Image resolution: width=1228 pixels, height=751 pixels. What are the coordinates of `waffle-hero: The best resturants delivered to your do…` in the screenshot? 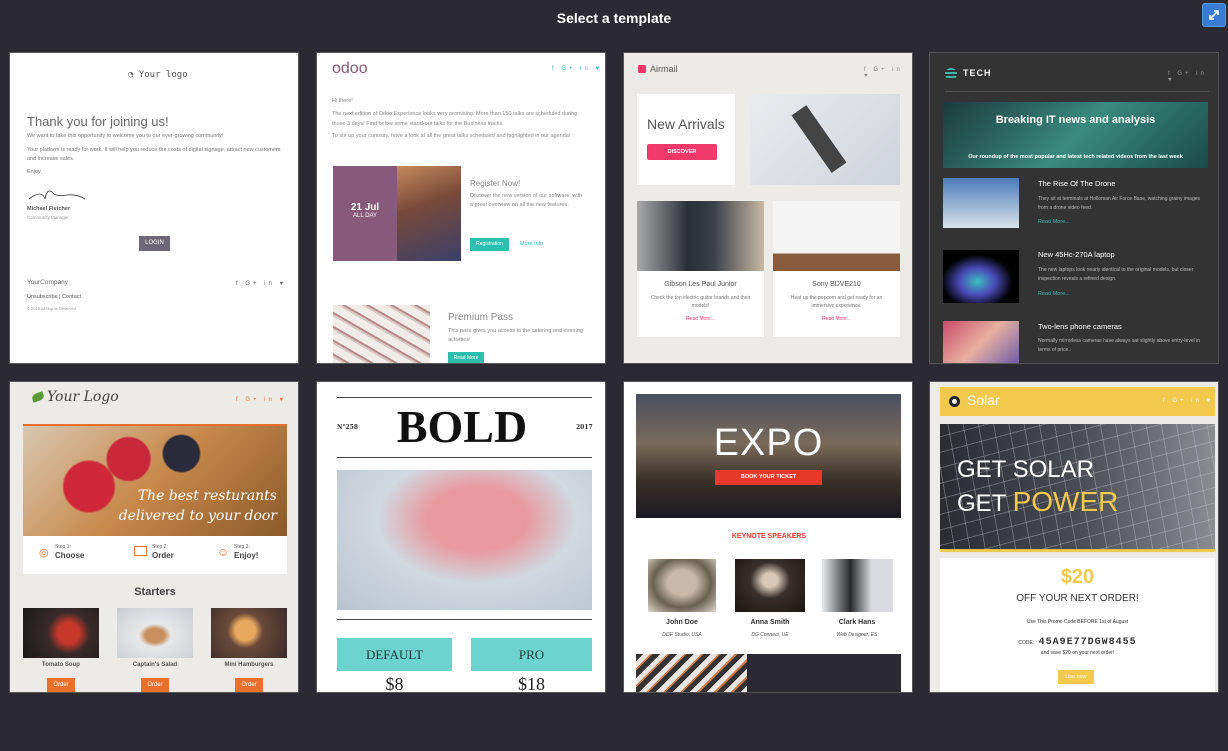 It's located at (155, 480).